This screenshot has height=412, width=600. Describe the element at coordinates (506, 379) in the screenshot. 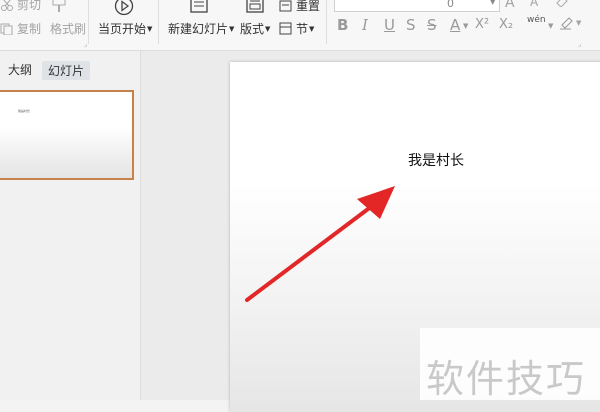

I see `watermark-text: 软件技巧` at that location.